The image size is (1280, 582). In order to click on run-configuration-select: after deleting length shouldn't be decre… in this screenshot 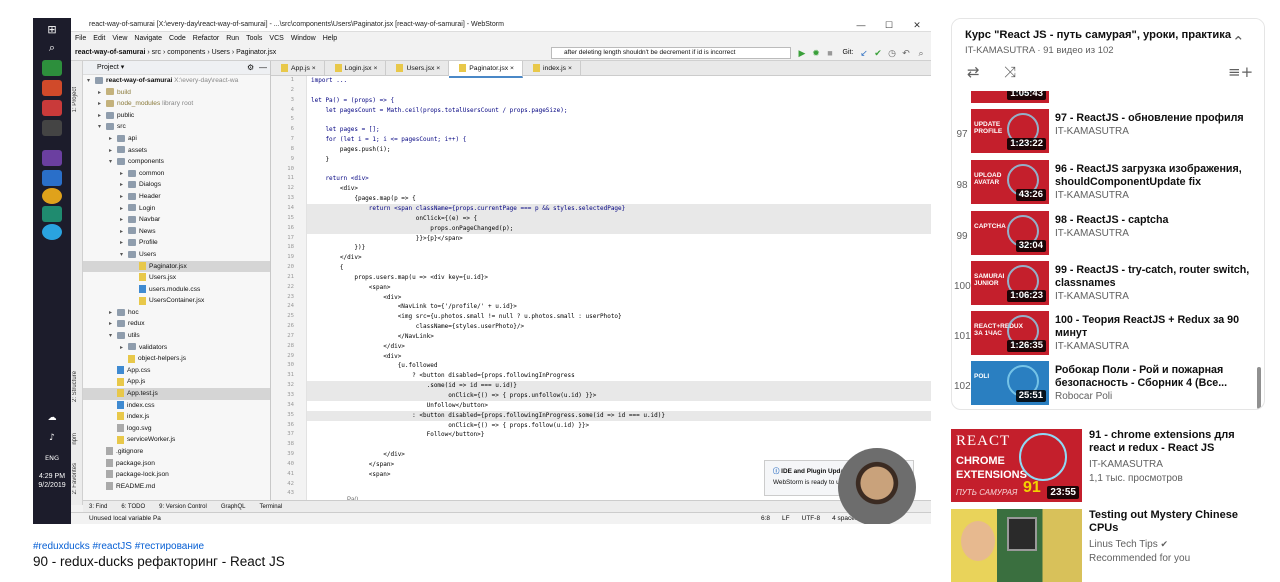, I will do `click(671, 53)`.